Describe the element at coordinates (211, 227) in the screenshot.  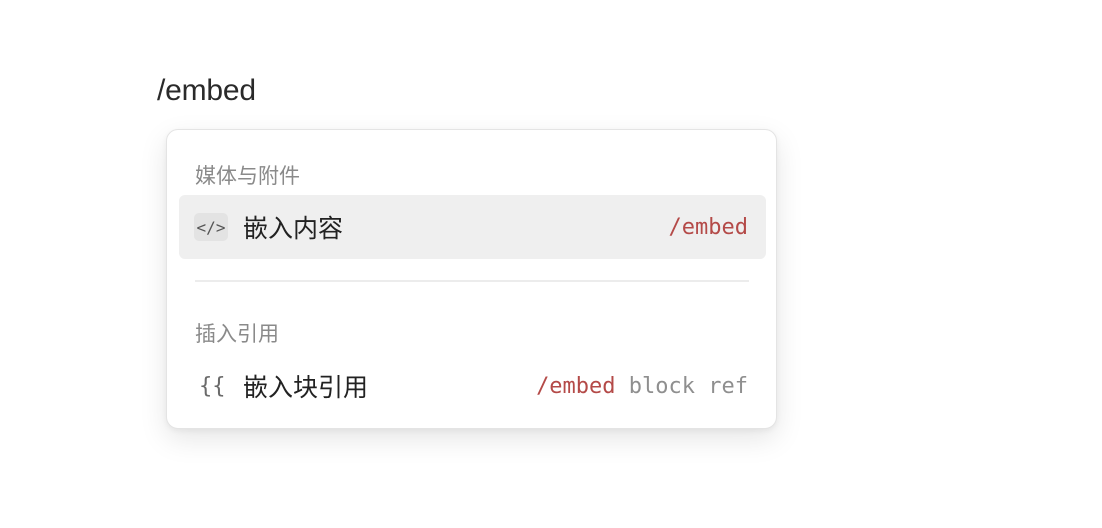
I see `code-icon: </>` at that location.